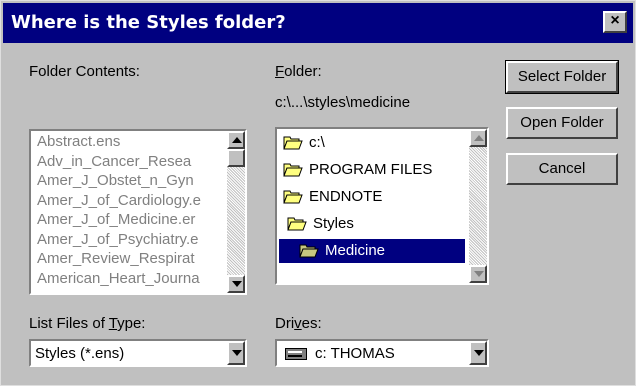 This screenshot has width=636, height=386. Describe the element at coordinates (371, 143) in the screenshot. I see `folder-tree-item: c:\` at that location.